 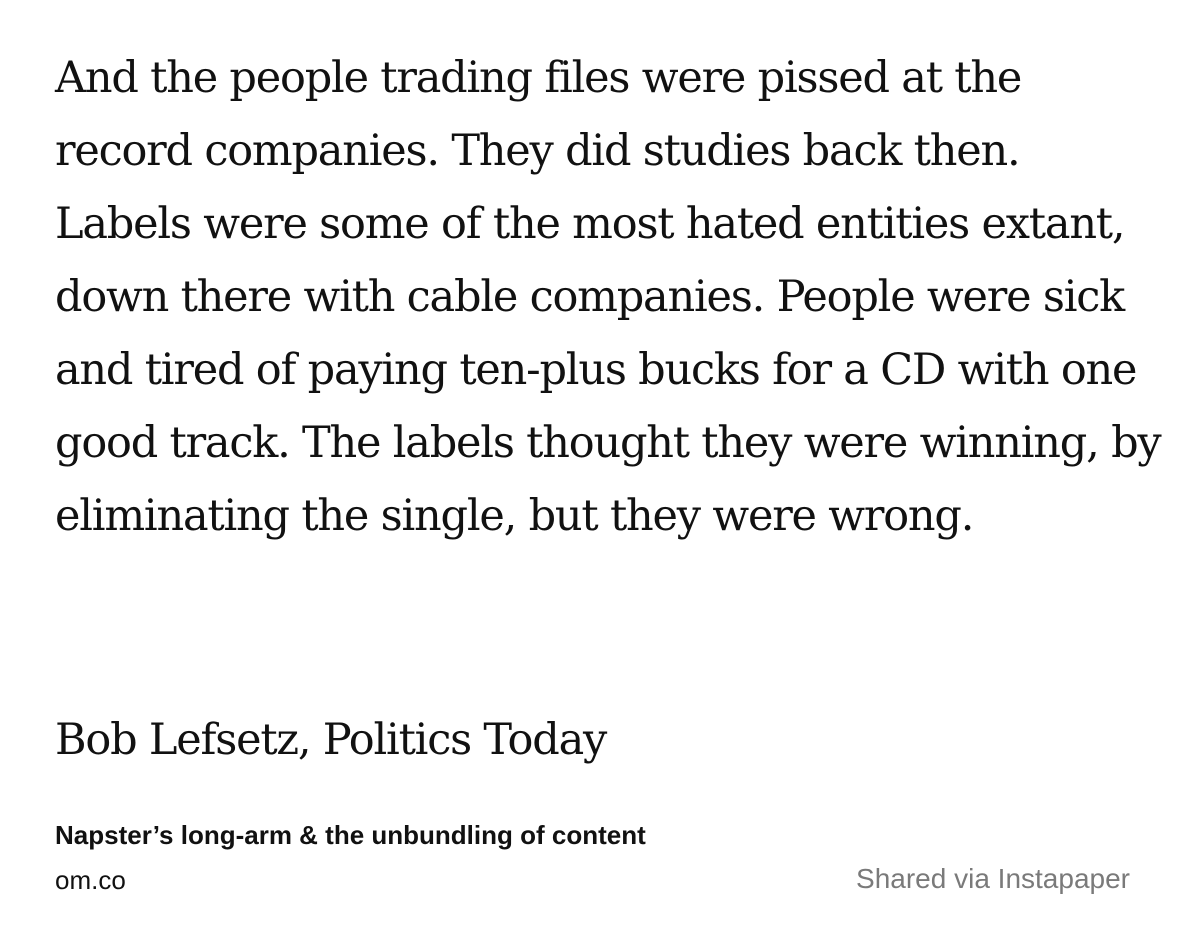 I want to click on source-domain-link: om.co, so click(x=90, y=880).